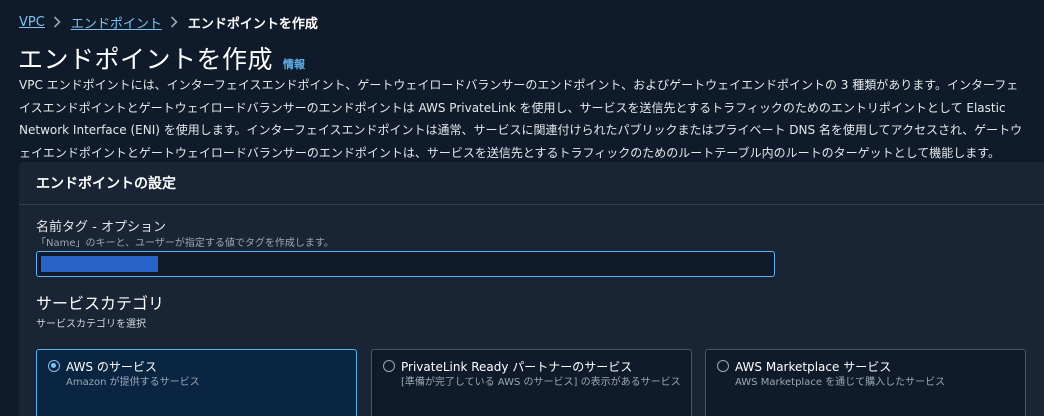  I want to click on breadcrumb: VPC エンドポイント エンドポイントを作成, so click(168, 22).